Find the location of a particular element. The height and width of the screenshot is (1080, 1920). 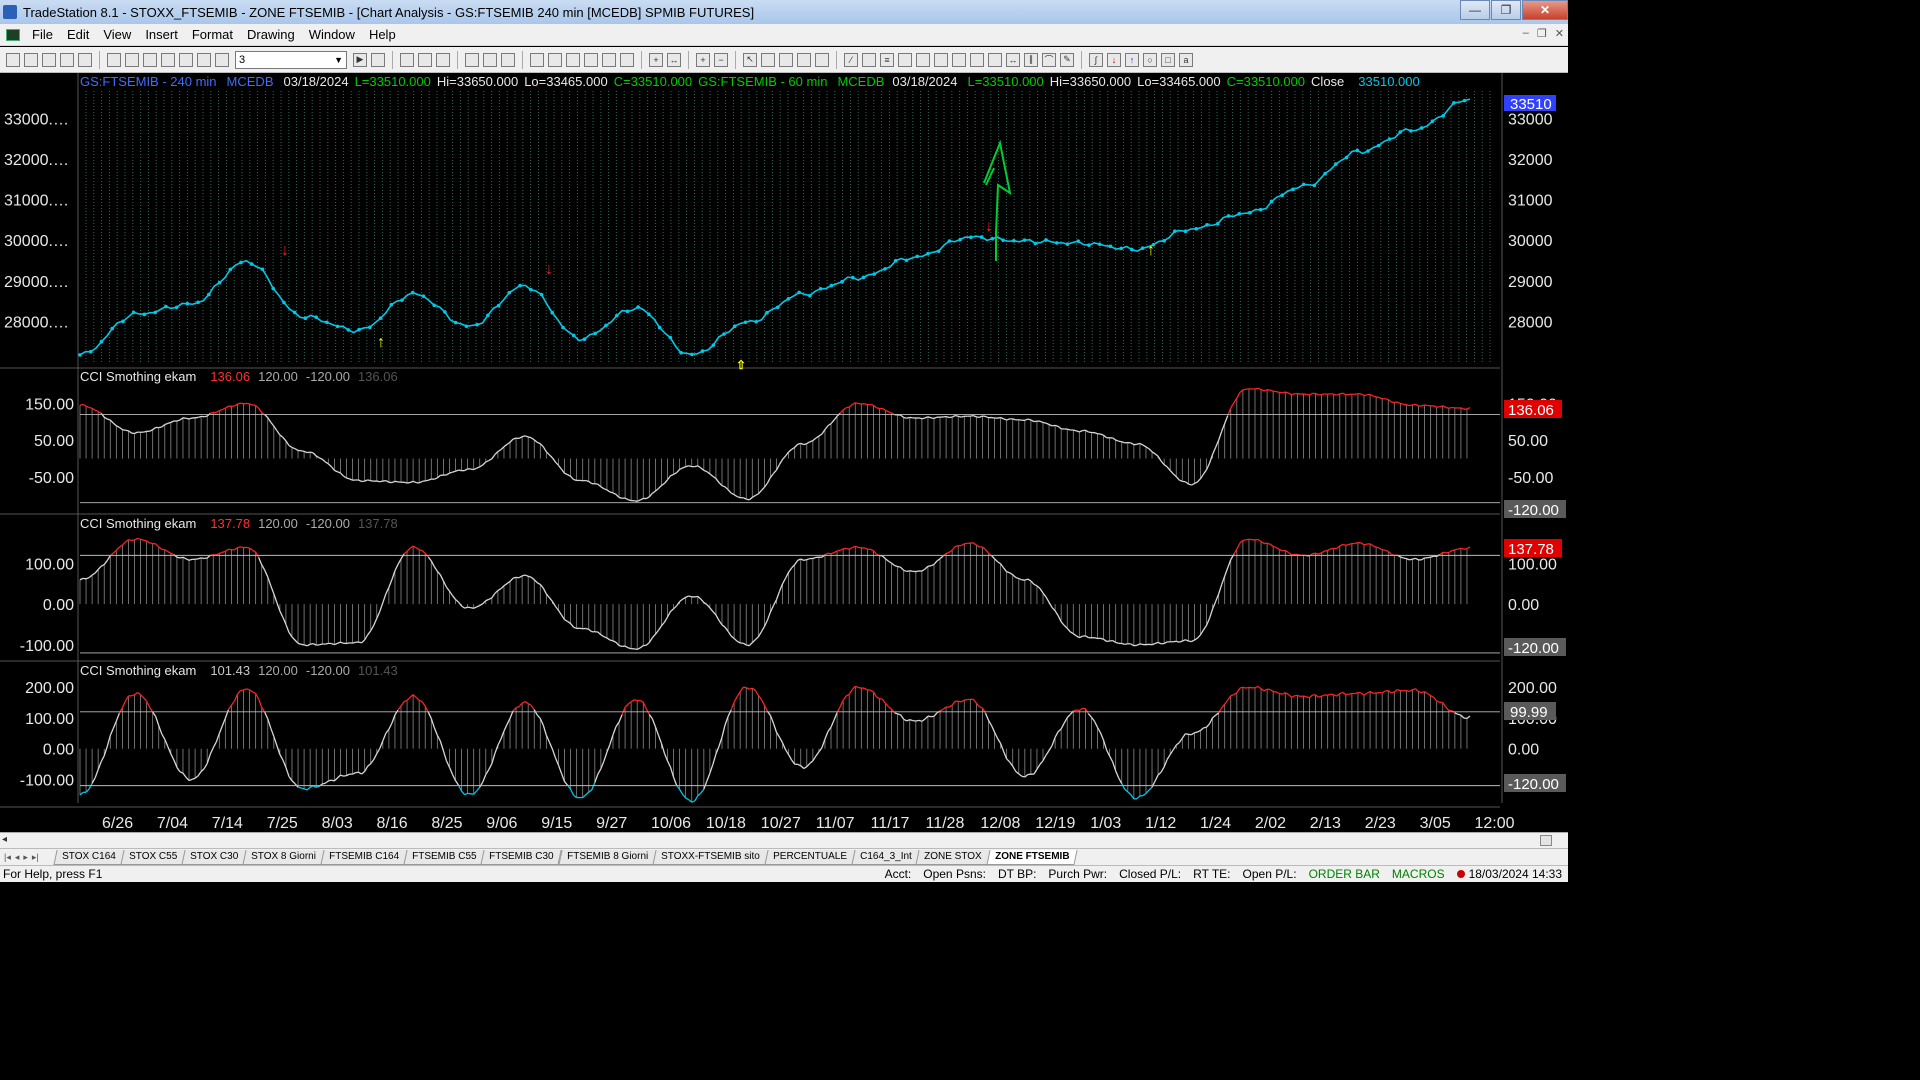

tab-percentuale: PERCENTUALE is located at coordinates (810, 857).